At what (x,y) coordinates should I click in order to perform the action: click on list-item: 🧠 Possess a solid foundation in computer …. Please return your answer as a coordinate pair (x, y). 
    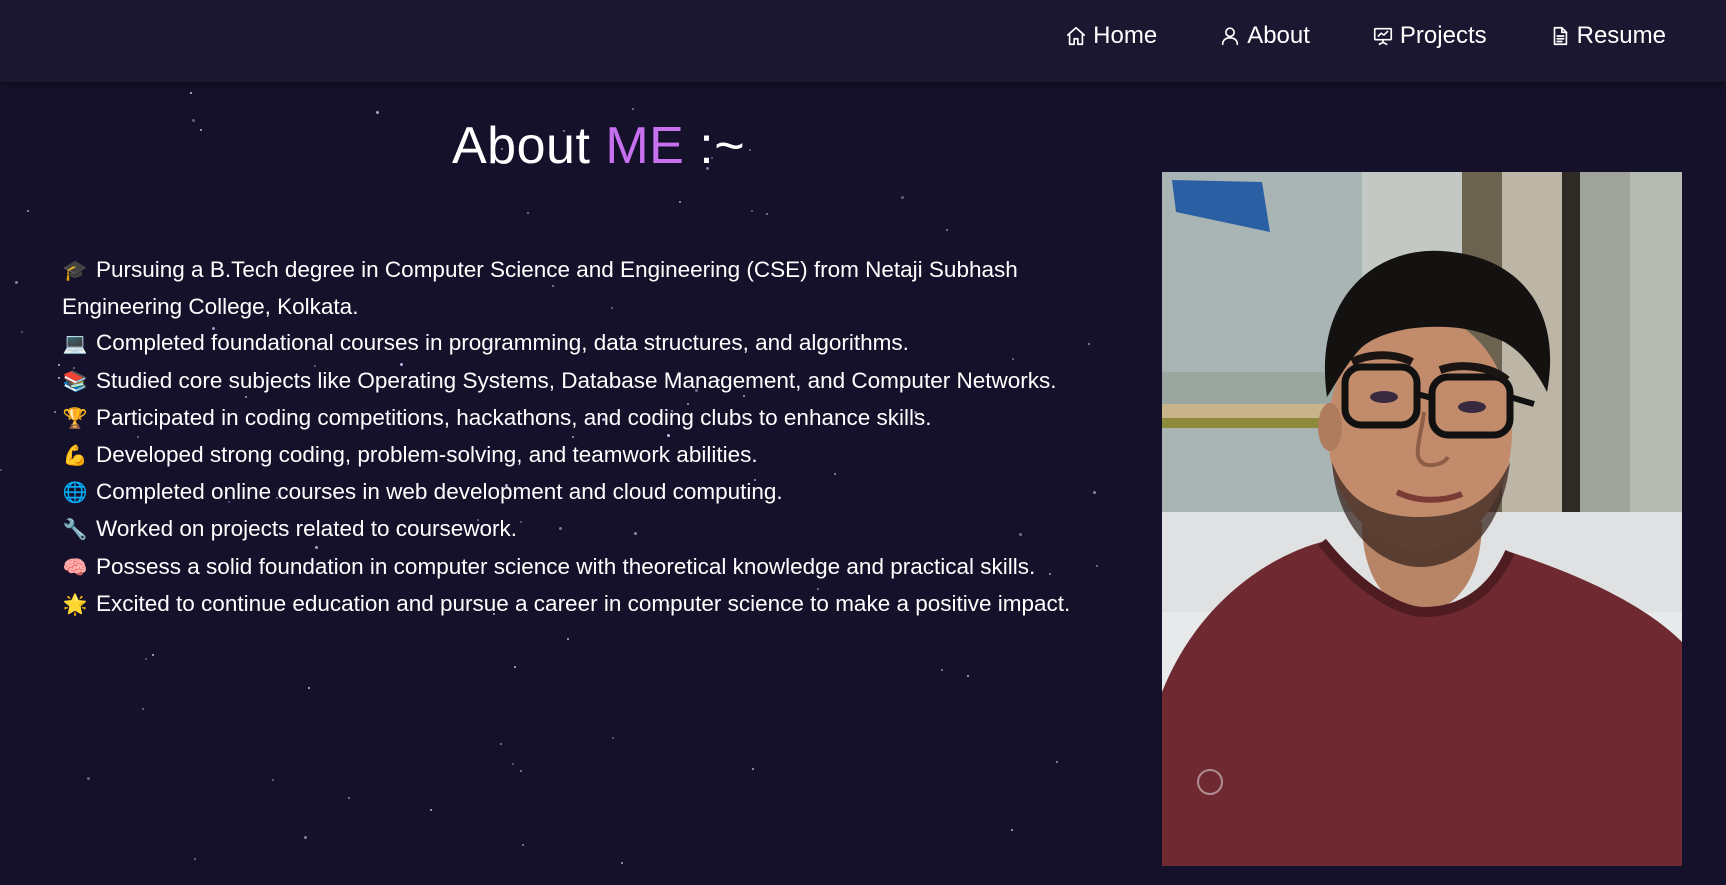
    Looking at the image, I should click on (592, 567).